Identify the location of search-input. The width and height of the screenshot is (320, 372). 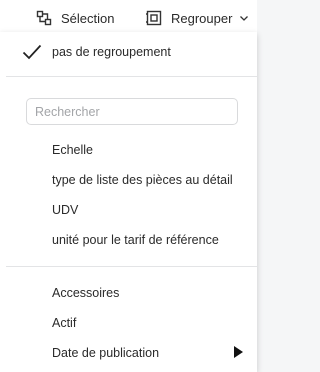
(132, 111).